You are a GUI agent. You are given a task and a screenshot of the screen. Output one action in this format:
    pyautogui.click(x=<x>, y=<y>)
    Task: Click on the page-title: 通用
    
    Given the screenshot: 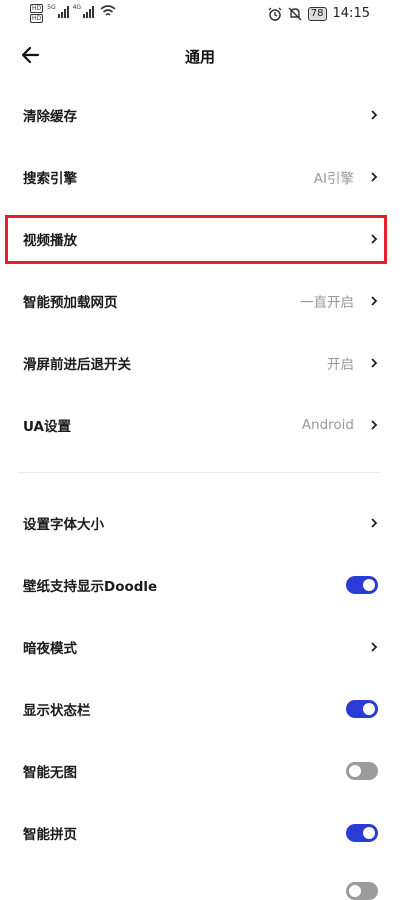 What is the action you would take?
    pyautogui.click(x=199, y=57)
    